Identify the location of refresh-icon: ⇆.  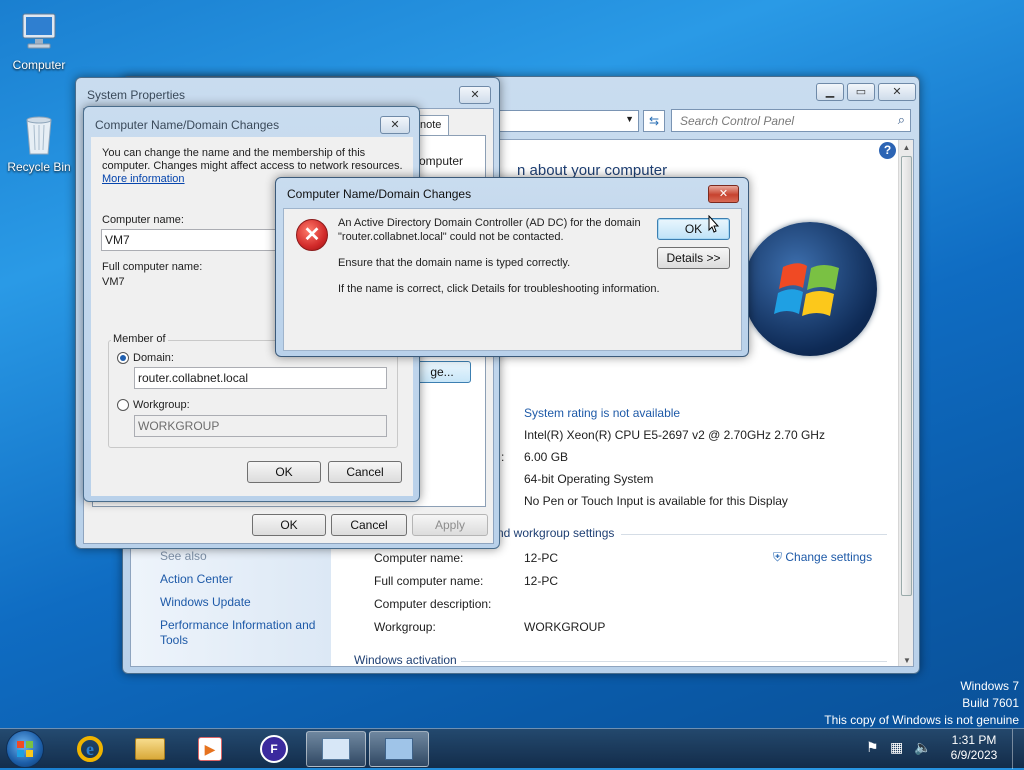
(654, 121).